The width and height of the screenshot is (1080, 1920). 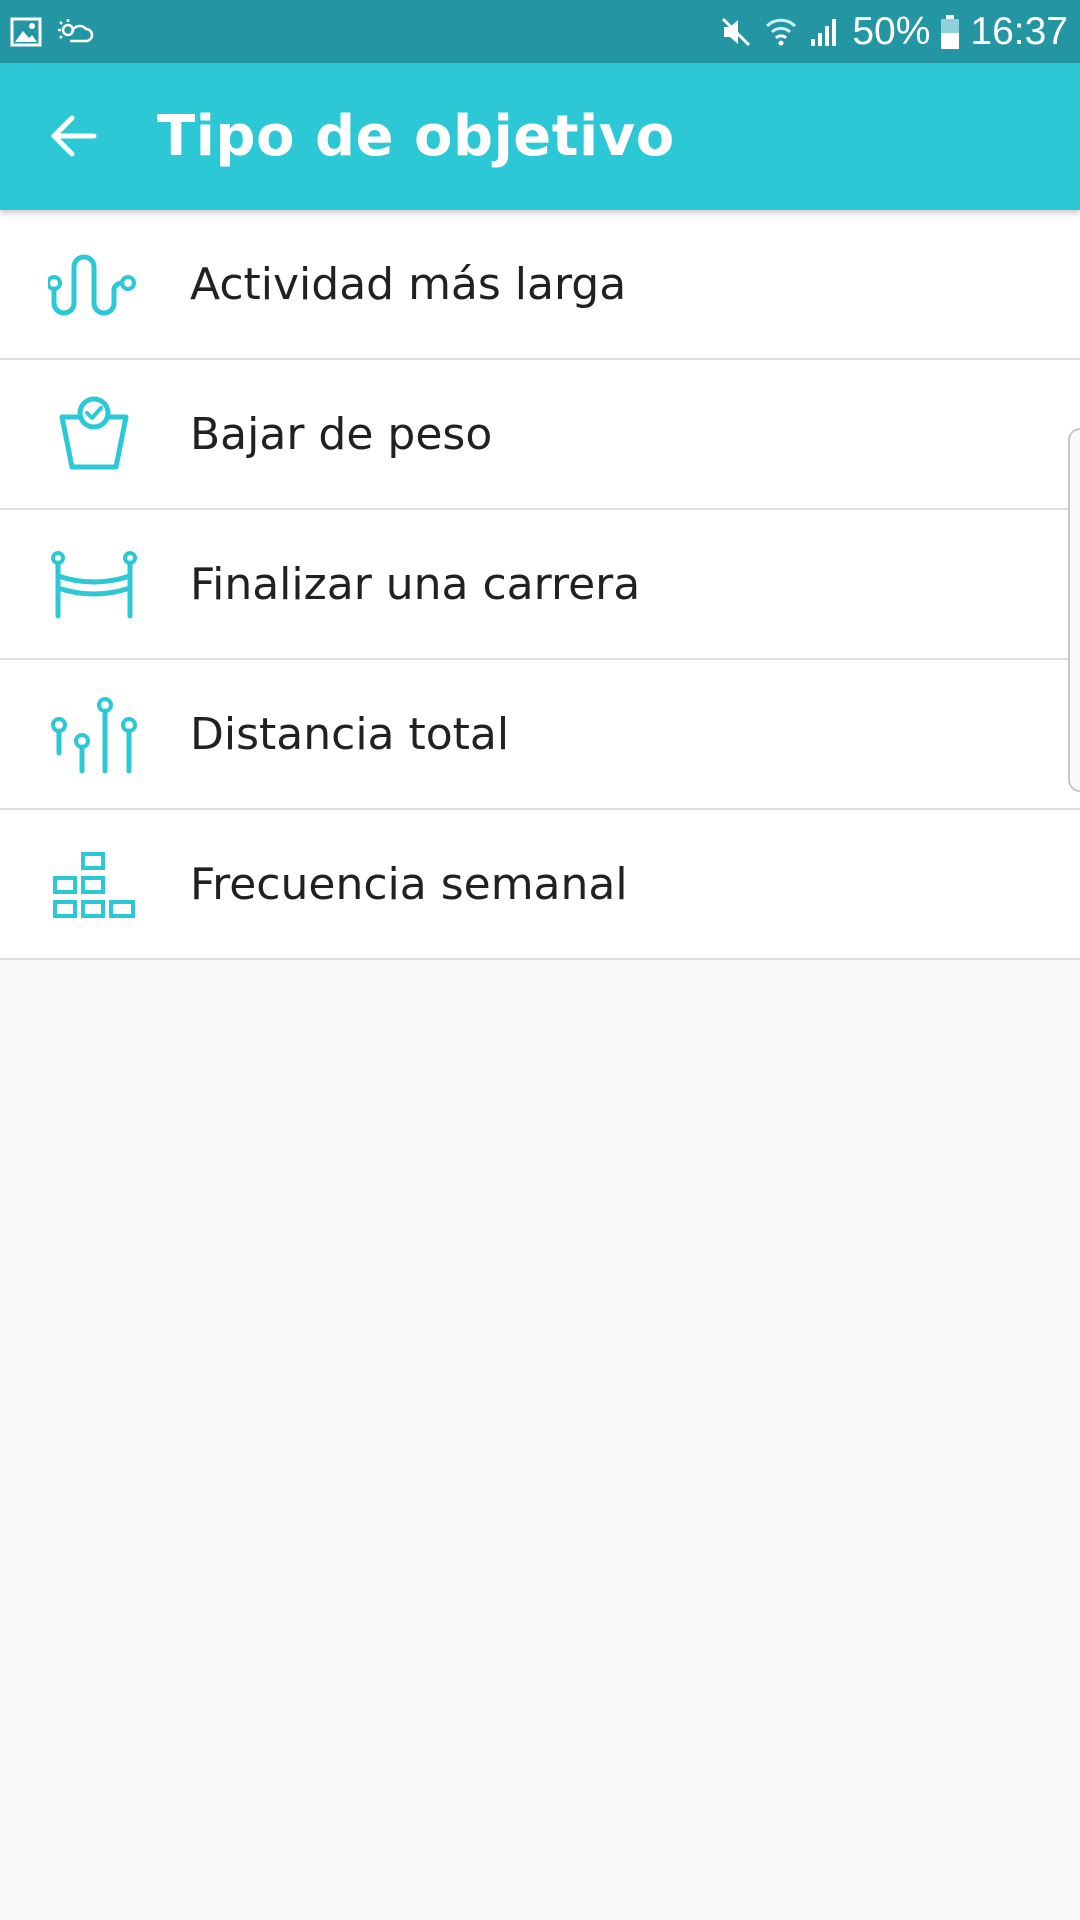 I want to click on arrow-left-icon, so click(x=73, y=138).